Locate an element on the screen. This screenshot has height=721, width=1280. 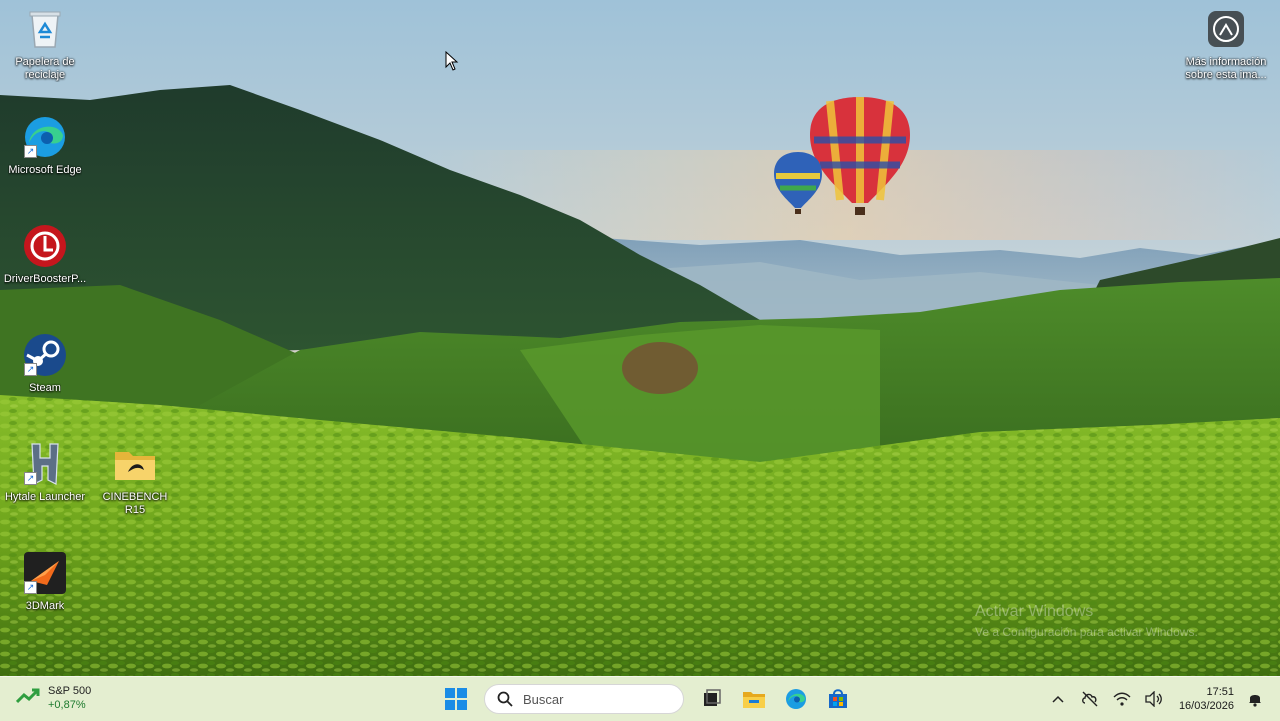
mouse-cursor-icon is located at coordinates (452, 63).